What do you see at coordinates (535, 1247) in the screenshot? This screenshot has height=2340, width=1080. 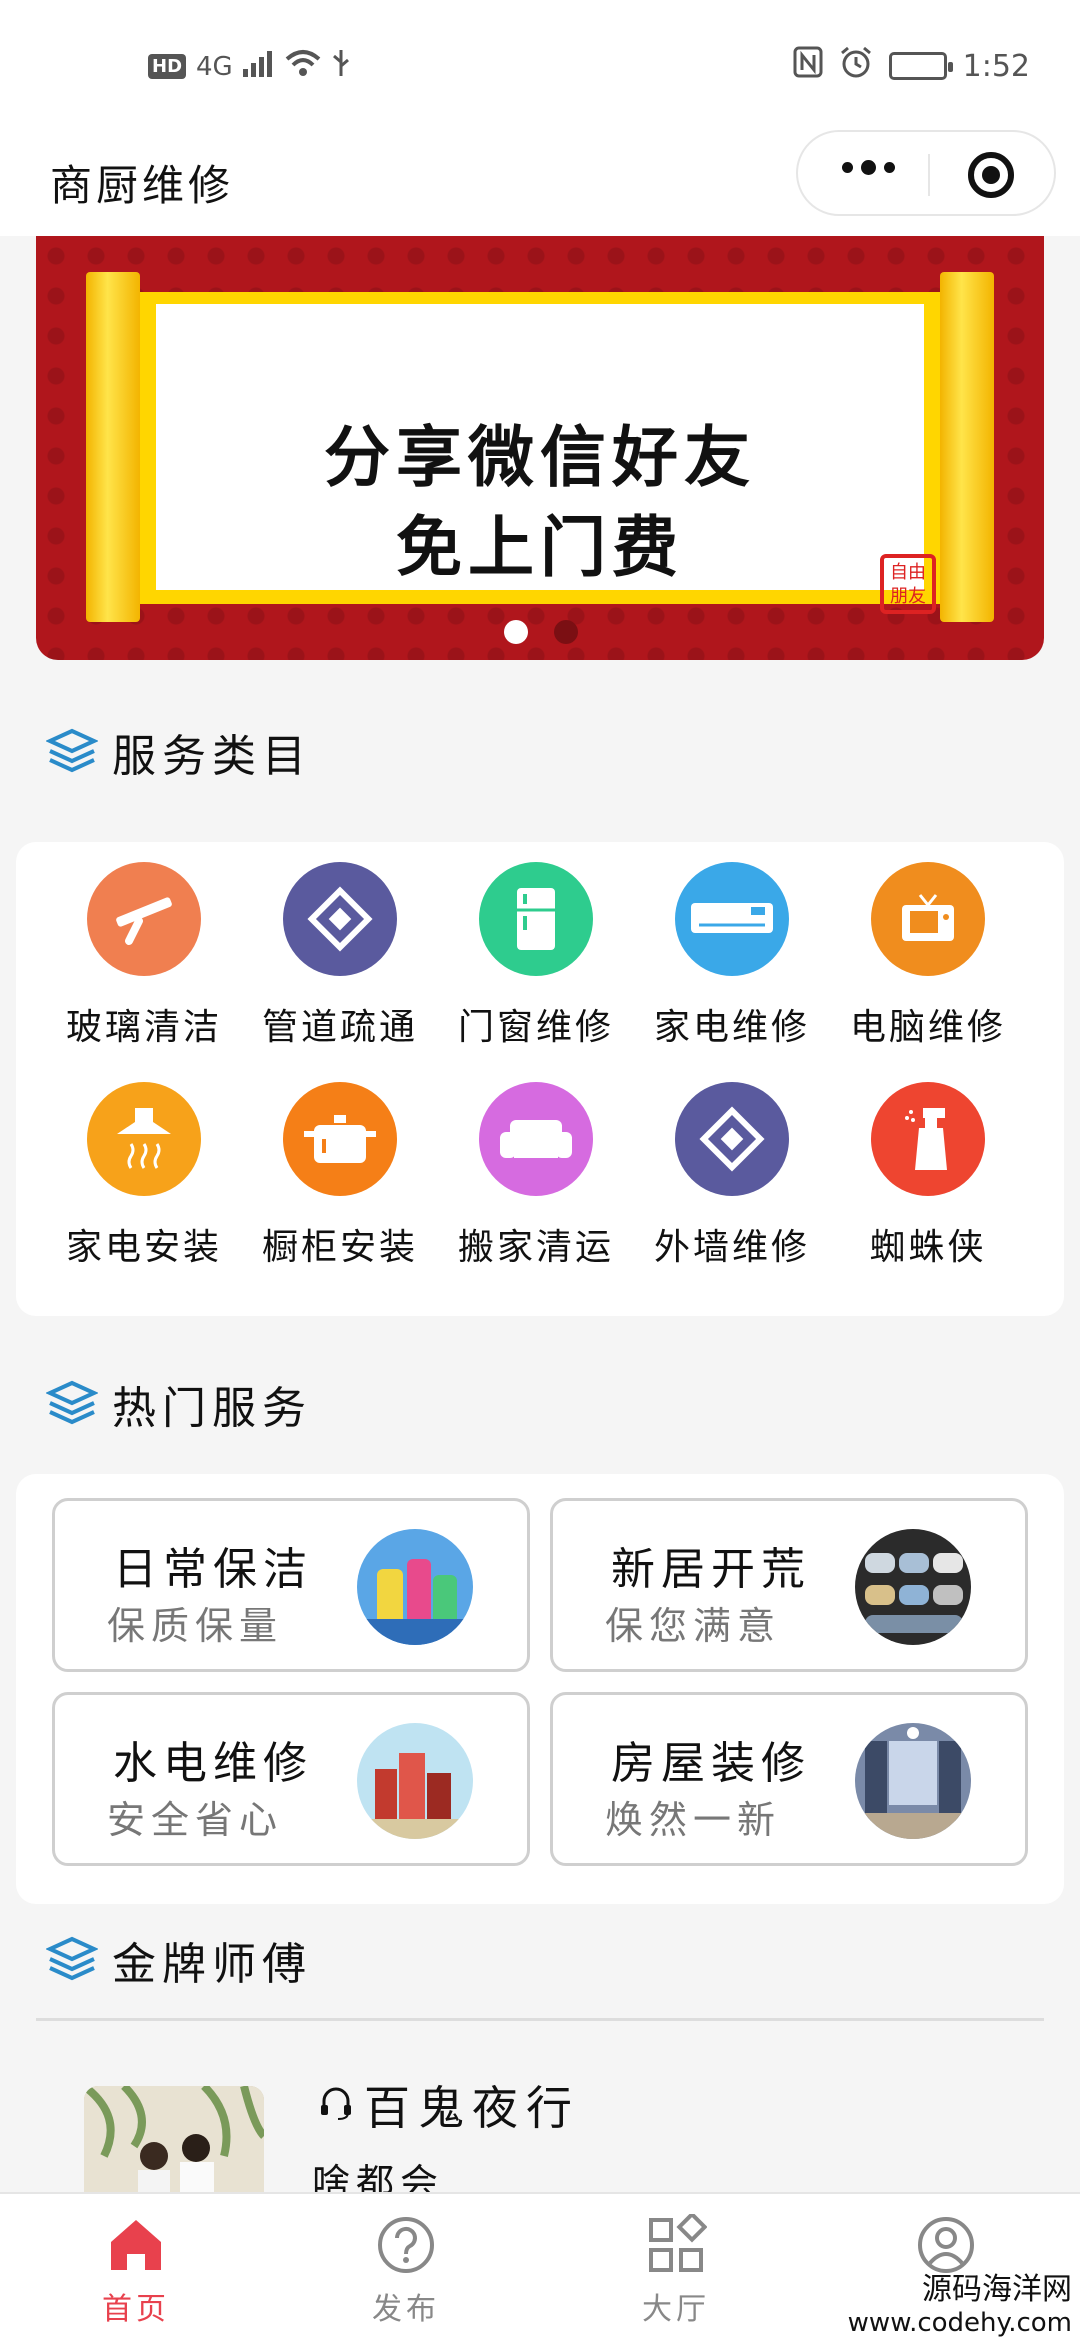 I see `category-label: 搬家清运` at bounding box center [535, 1247].